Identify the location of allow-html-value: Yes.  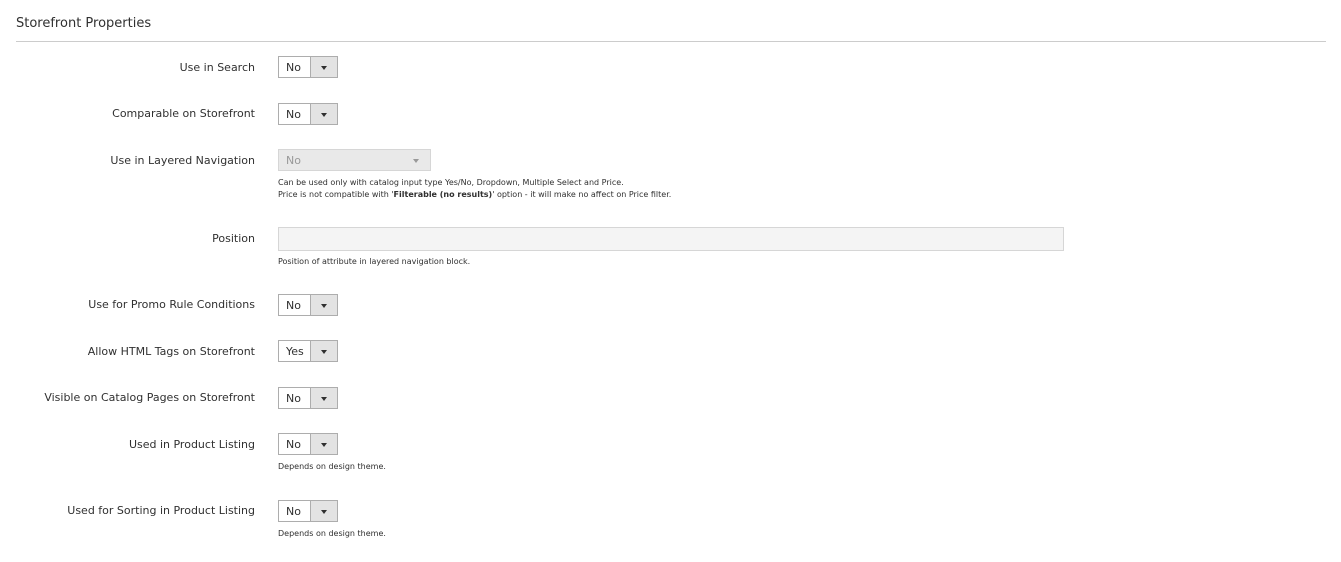
(295, 351).